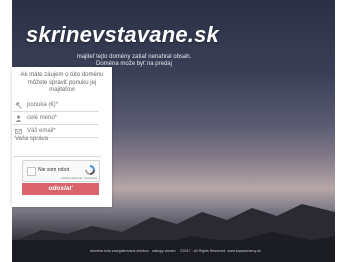 This screenshot has width=350, height=262. What do you see at coordinates (18, 105) in the screenshot?
I see `gavel-icon` at bounding box center [18, 105].